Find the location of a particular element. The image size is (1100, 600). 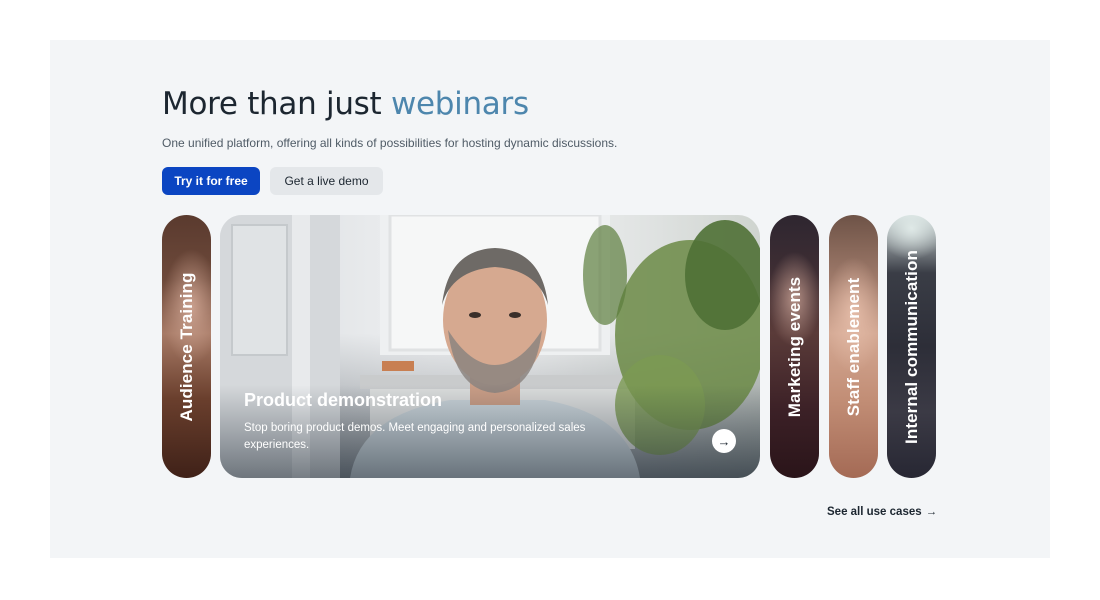

pill-label: Staff enablement is located at coordinates (853, 346).